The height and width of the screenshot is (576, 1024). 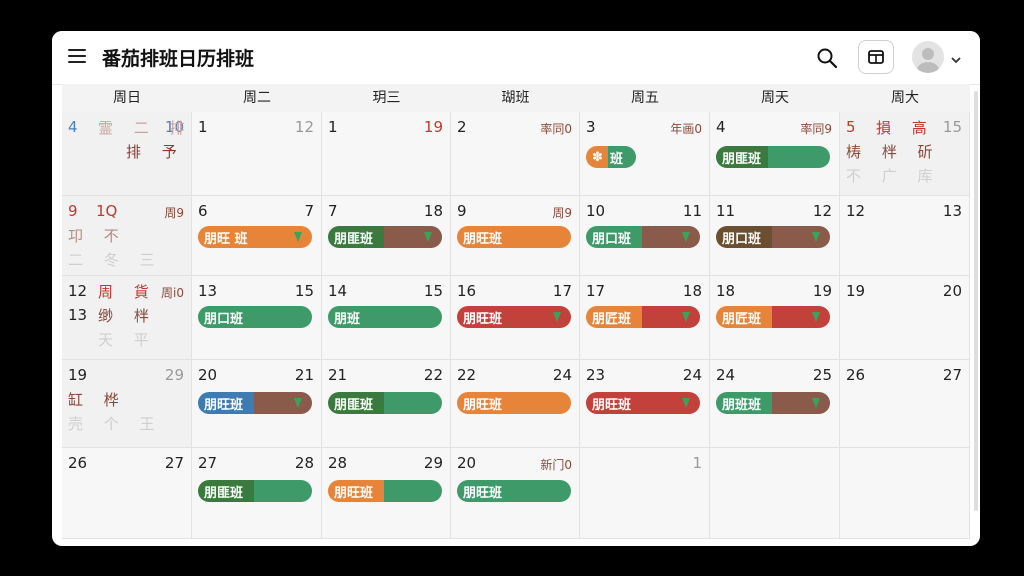 I want to click on day-cell: 20 21 朋旺班, so click(x=257, y=404).